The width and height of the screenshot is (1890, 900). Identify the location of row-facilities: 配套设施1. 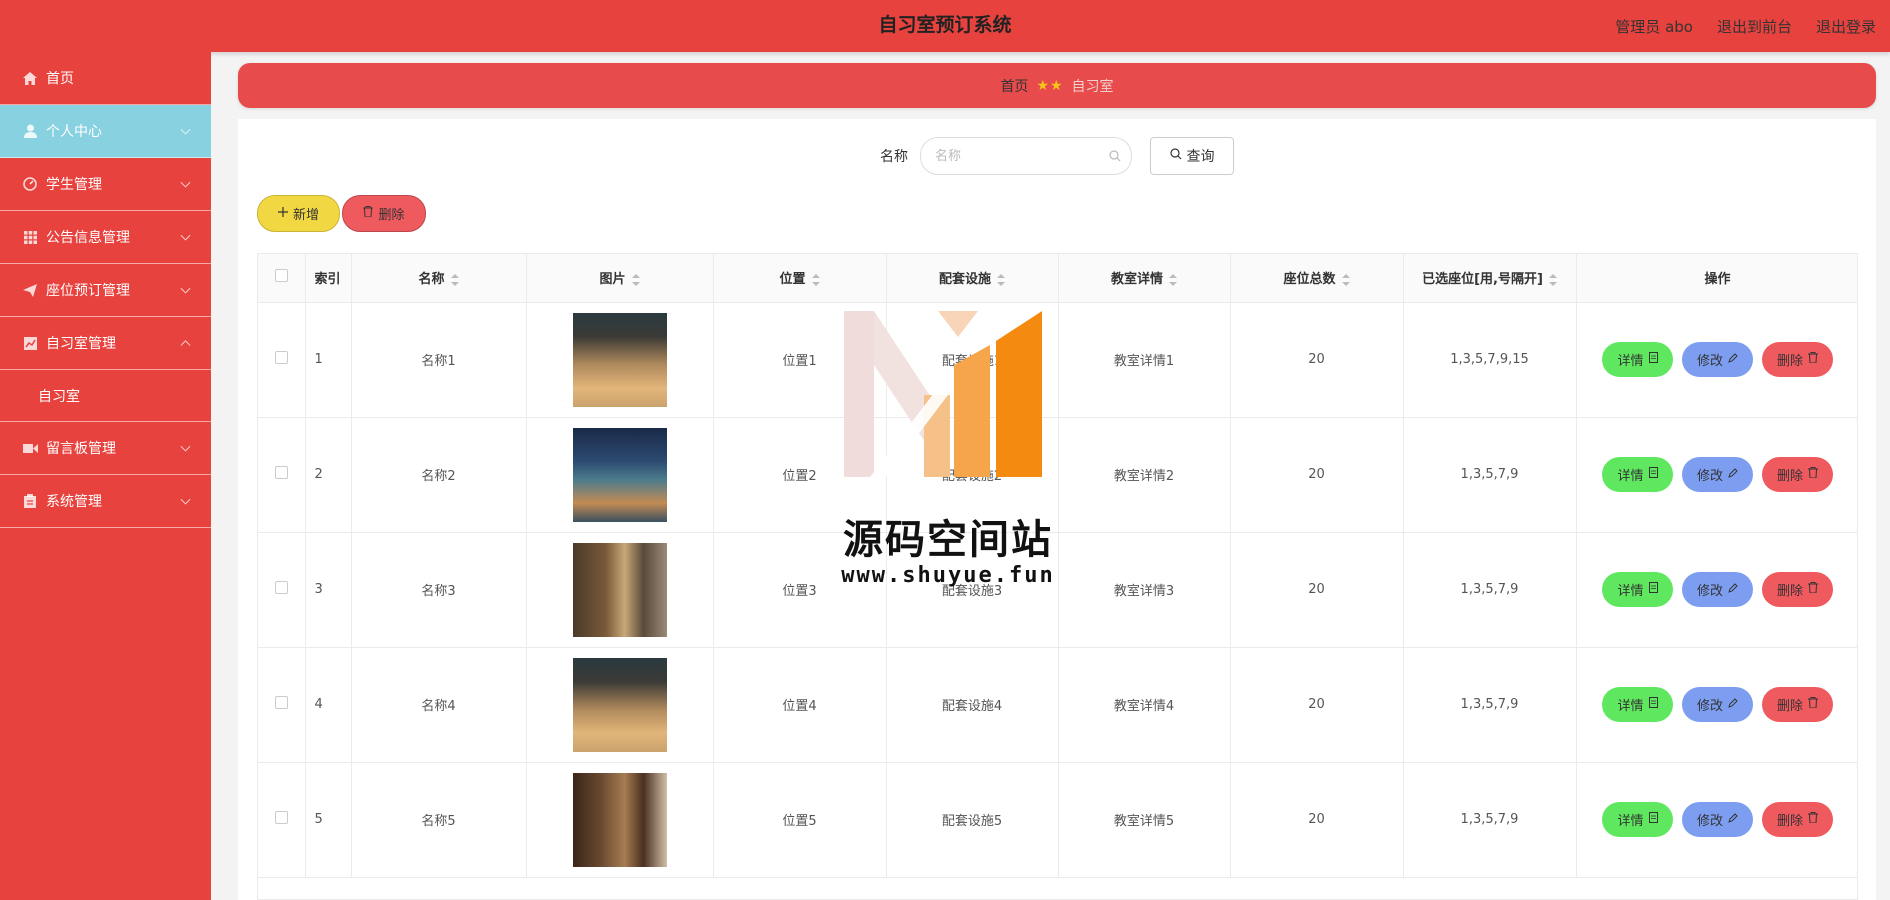
(972, 360).